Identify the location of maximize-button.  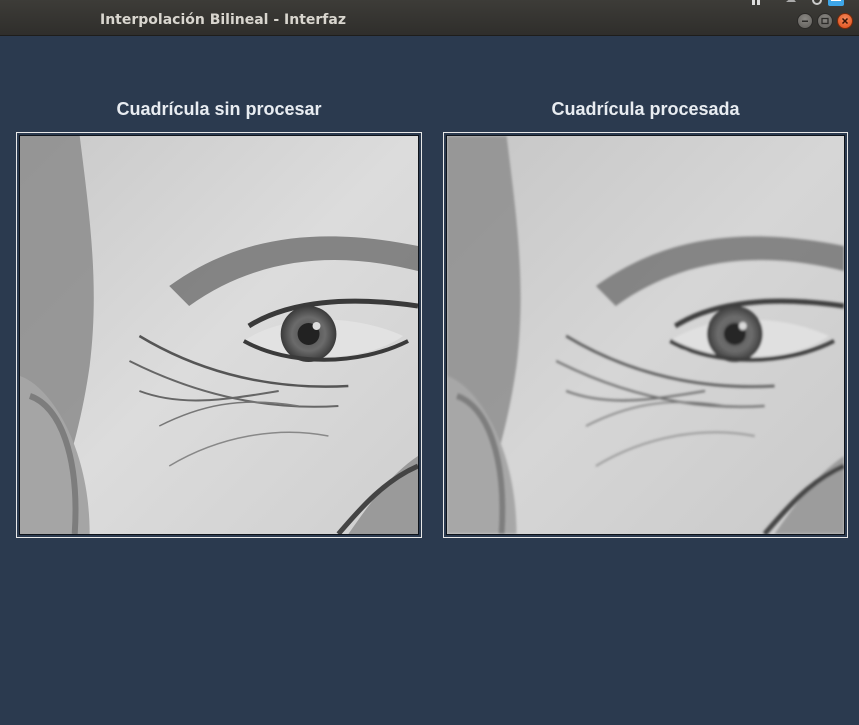
(825, 21).